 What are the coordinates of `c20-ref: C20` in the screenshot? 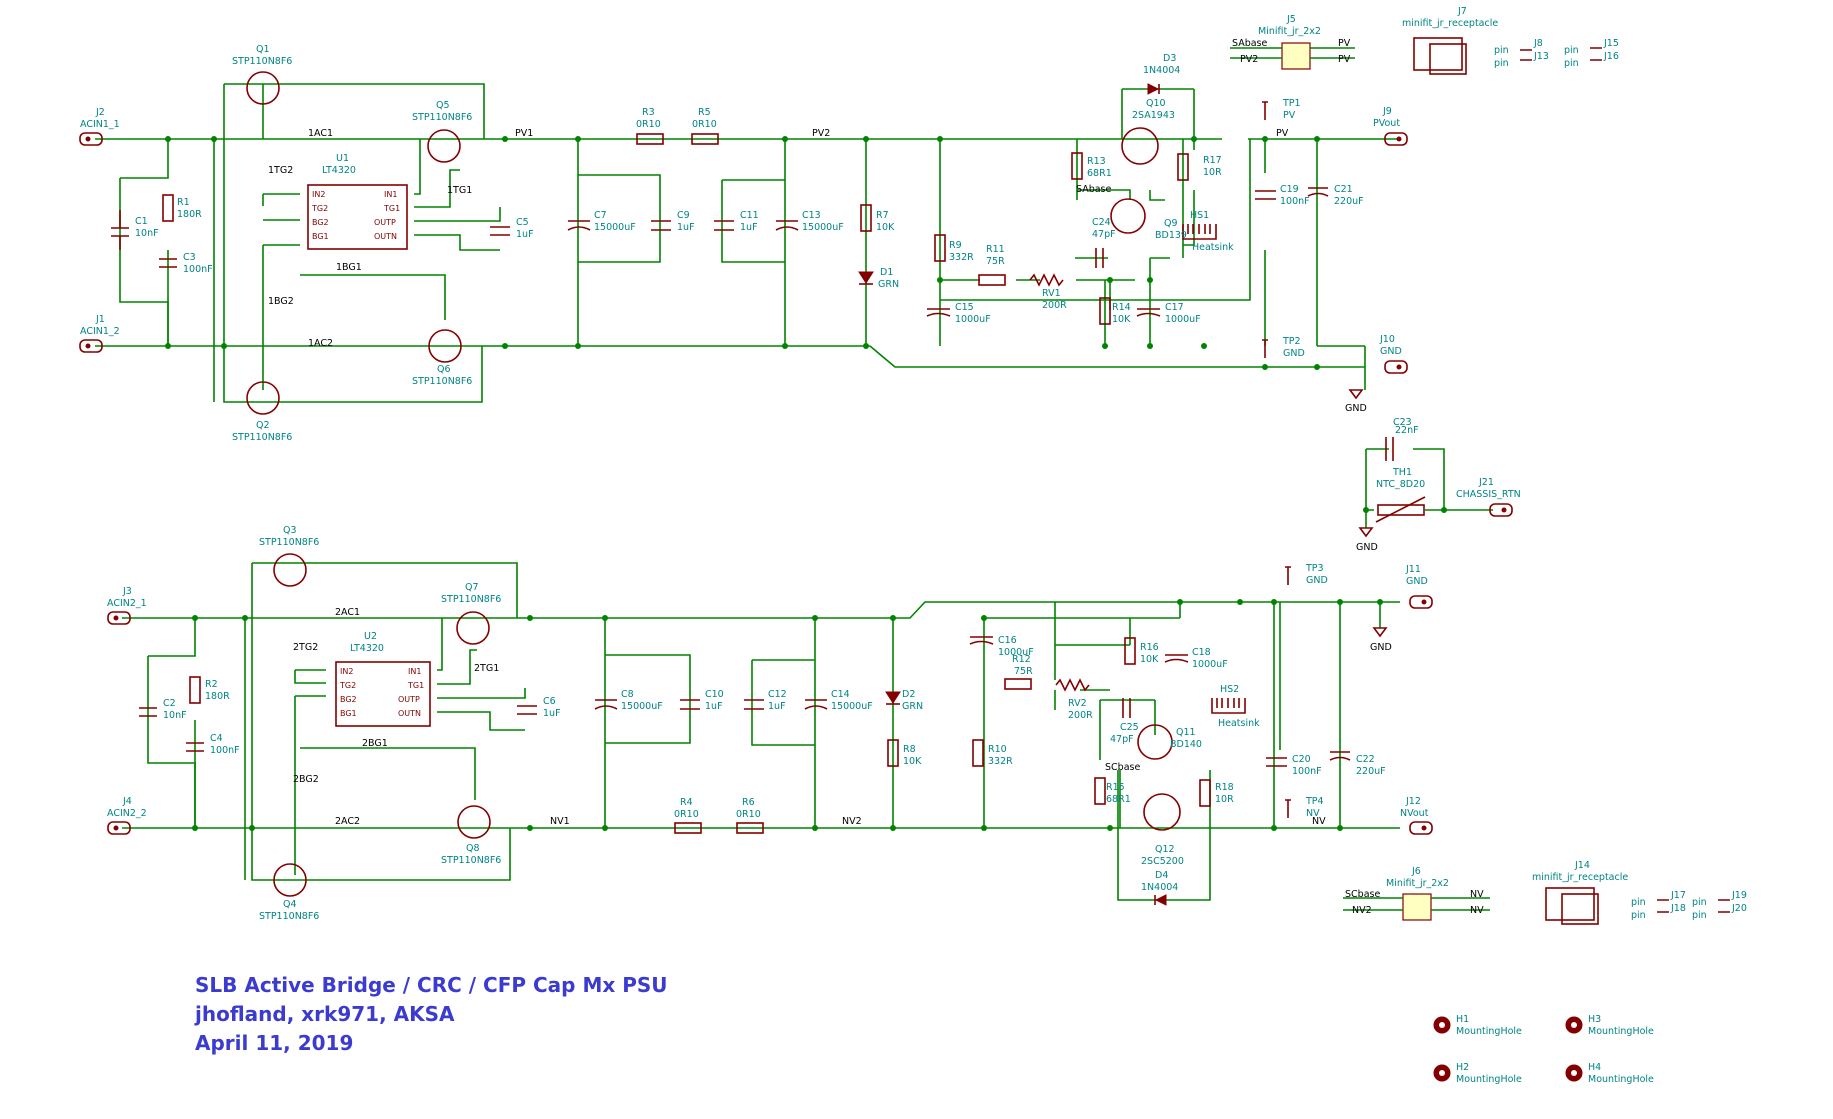 It's located at (1301, 759).